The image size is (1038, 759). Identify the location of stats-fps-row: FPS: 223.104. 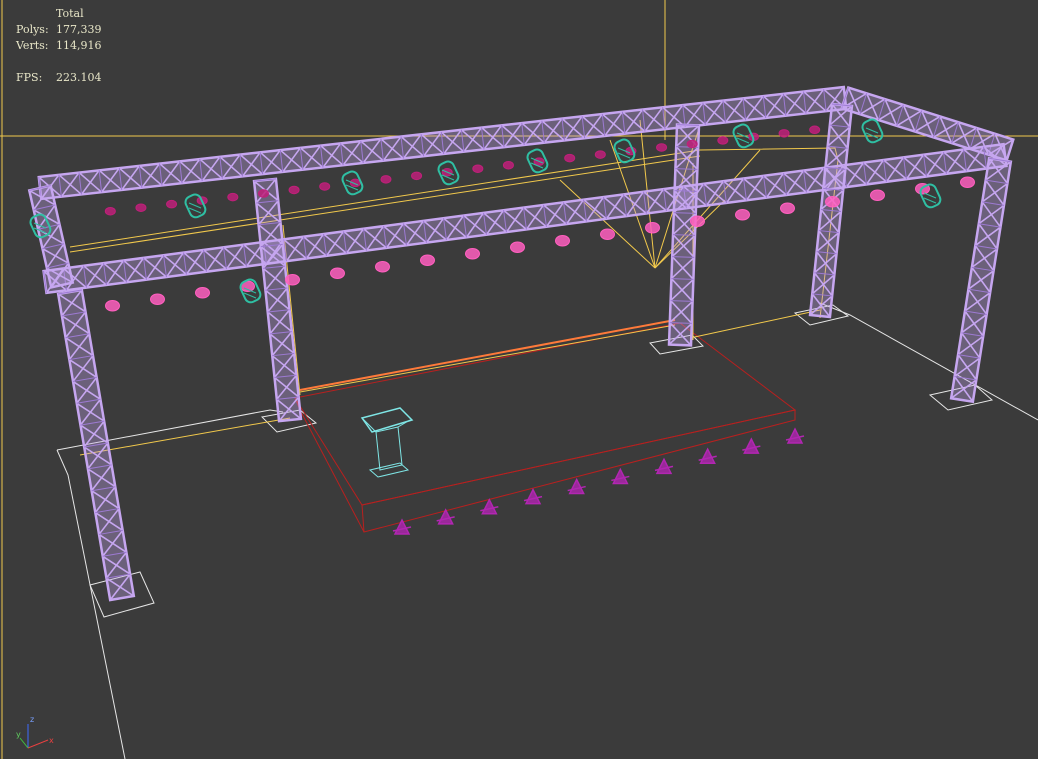
(59, 78).